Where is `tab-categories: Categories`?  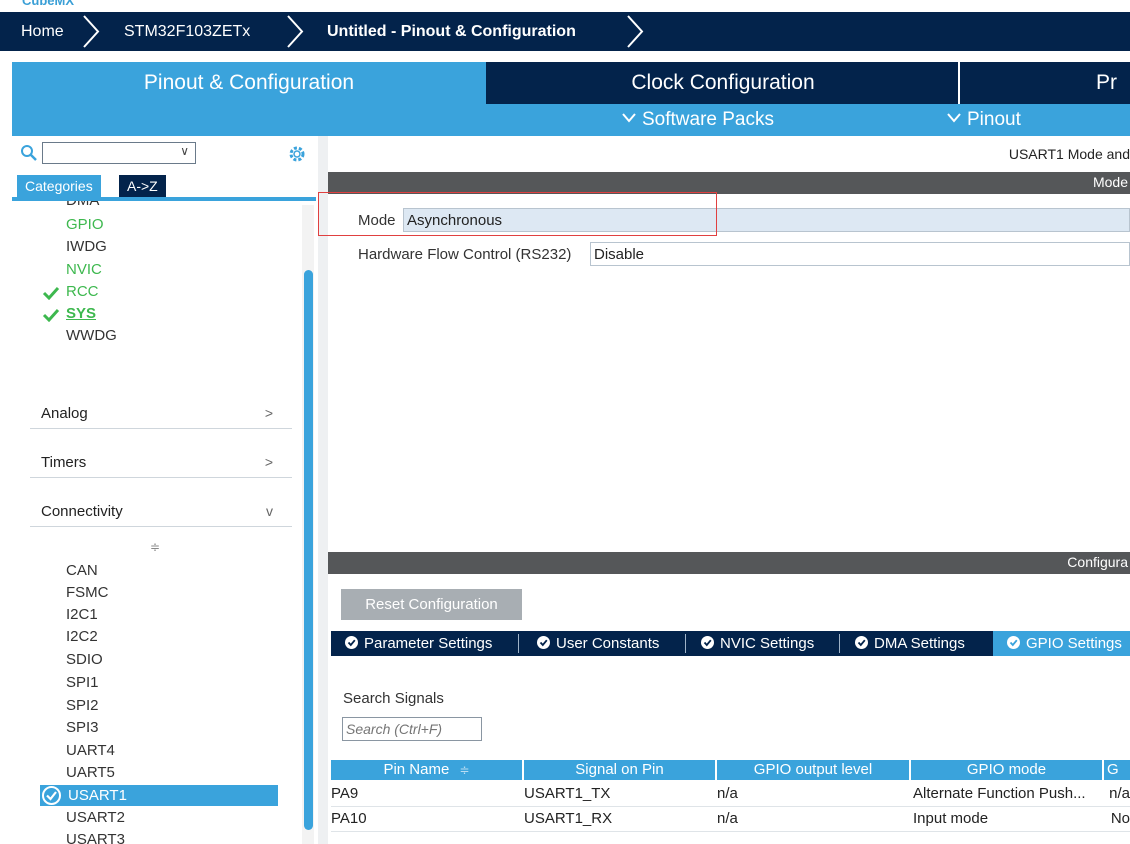 tab-categories: Categories is located at coordinates (59, 186).